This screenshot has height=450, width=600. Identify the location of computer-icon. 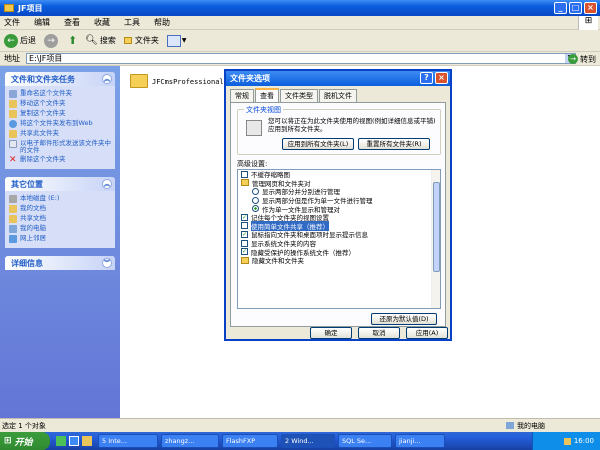
(13, 229).